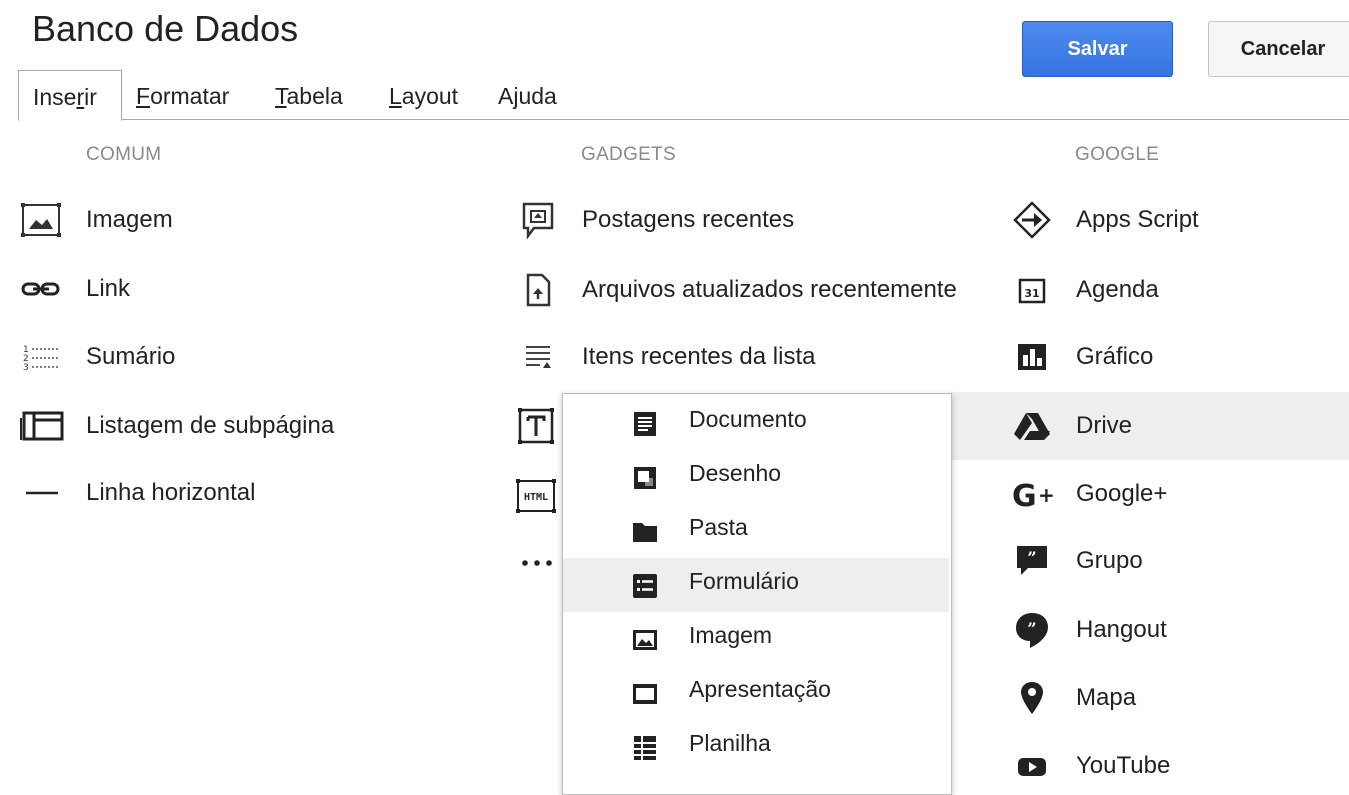 The width and height of the screenshot is (1349, 795). I want to click on gadget-item-arquivos-atualizados: Arquivos atualizados recentemente, so click(738, 290).